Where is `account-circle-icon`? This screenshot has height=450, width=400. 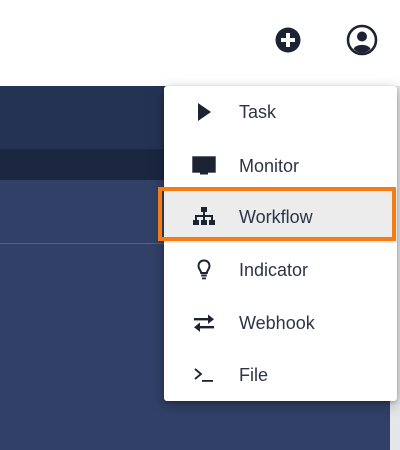 account-circle-icon is located at coordinates (362, 40).